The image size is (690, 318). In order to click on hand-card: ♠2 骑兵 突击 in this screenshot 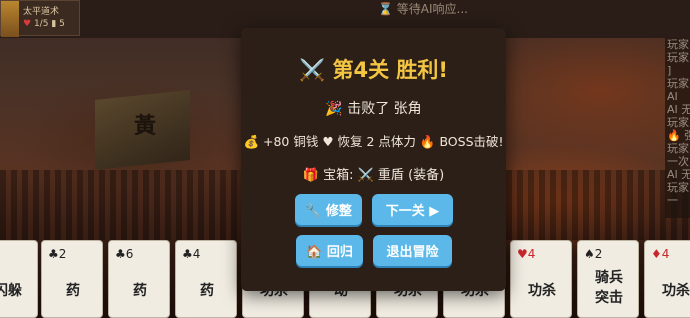, I will do `click(608, 279)`.